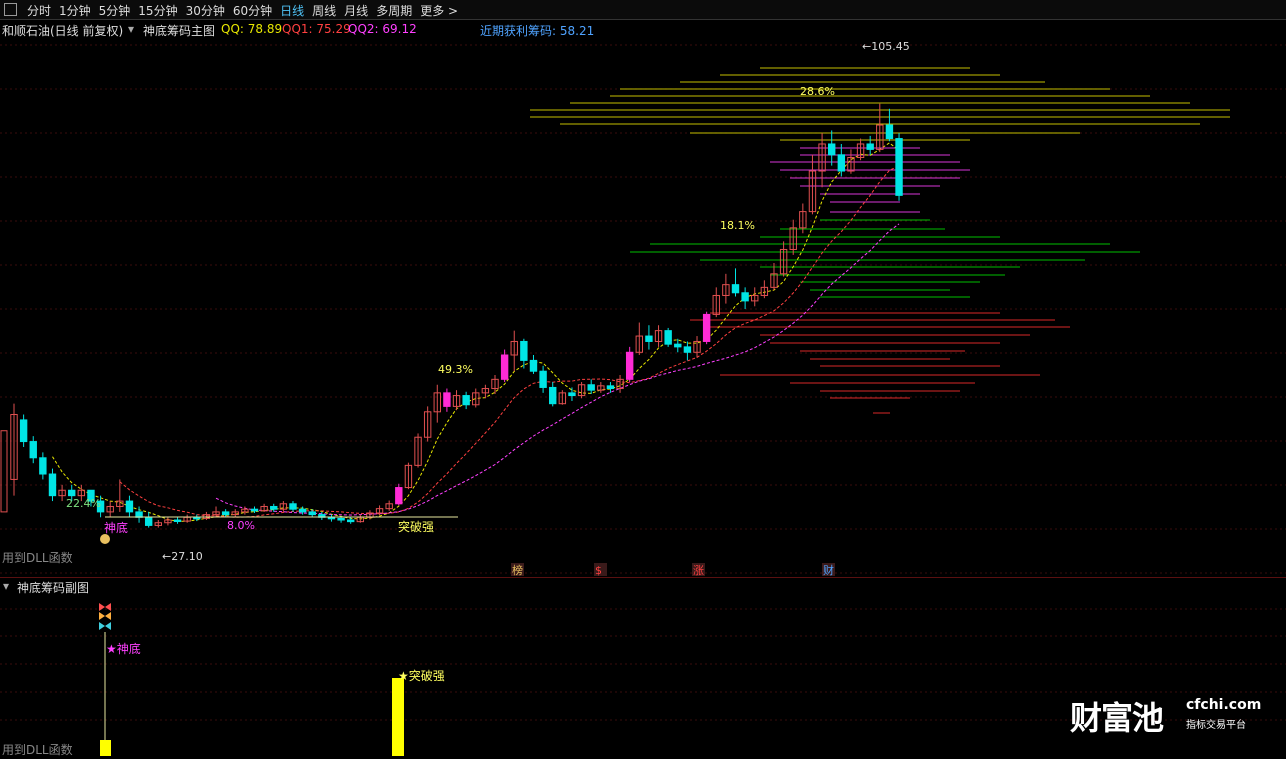 The width and height of the screenshot is (1286, 759). I want to click on period-tab: 15分钟, so click(157, 10).